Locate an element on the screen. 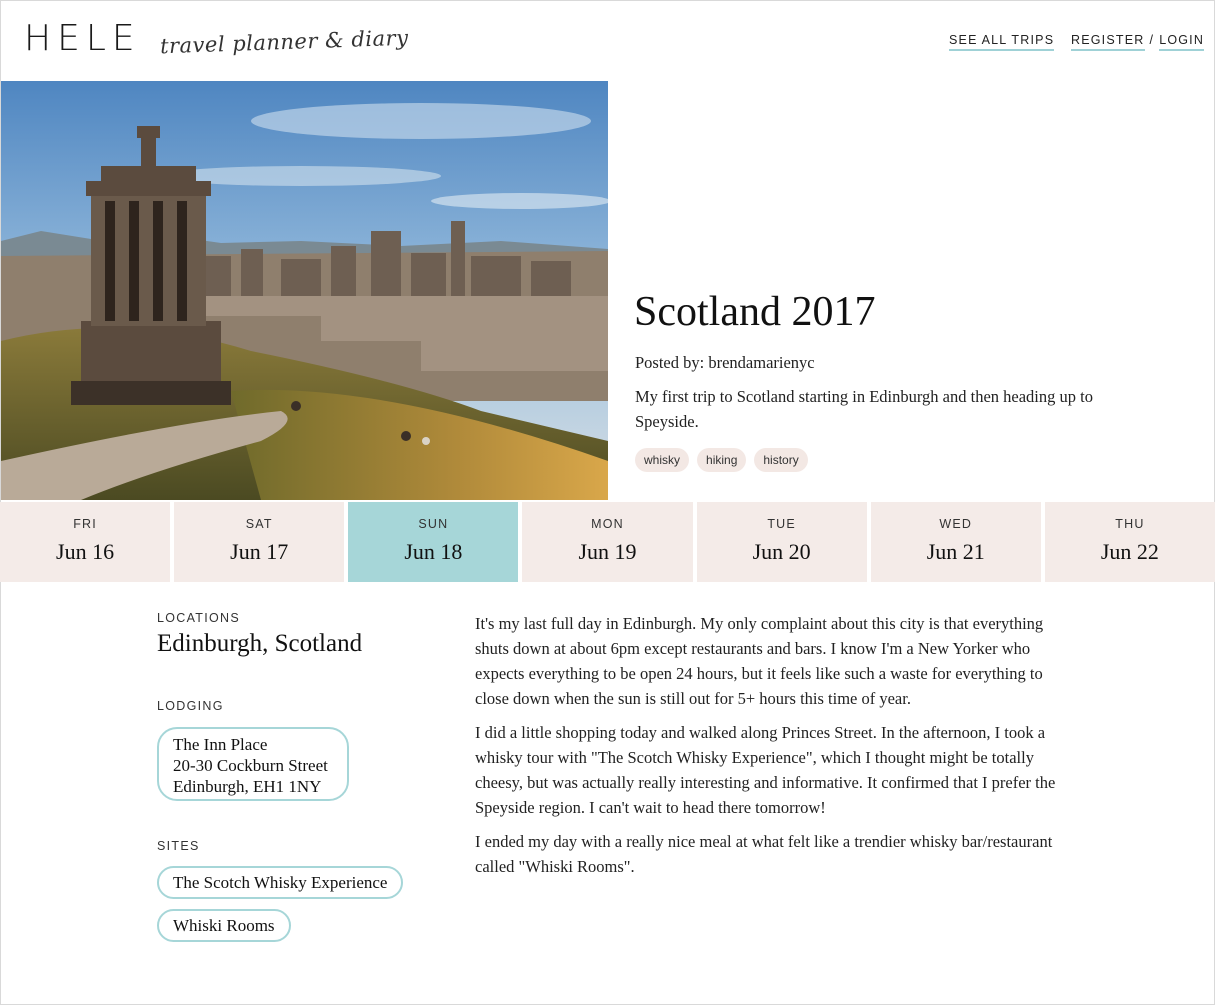 This screenshot has width=1215, height=1005. day-tab-thu: THU Jun 22 is located at coordinates (1129, 542).